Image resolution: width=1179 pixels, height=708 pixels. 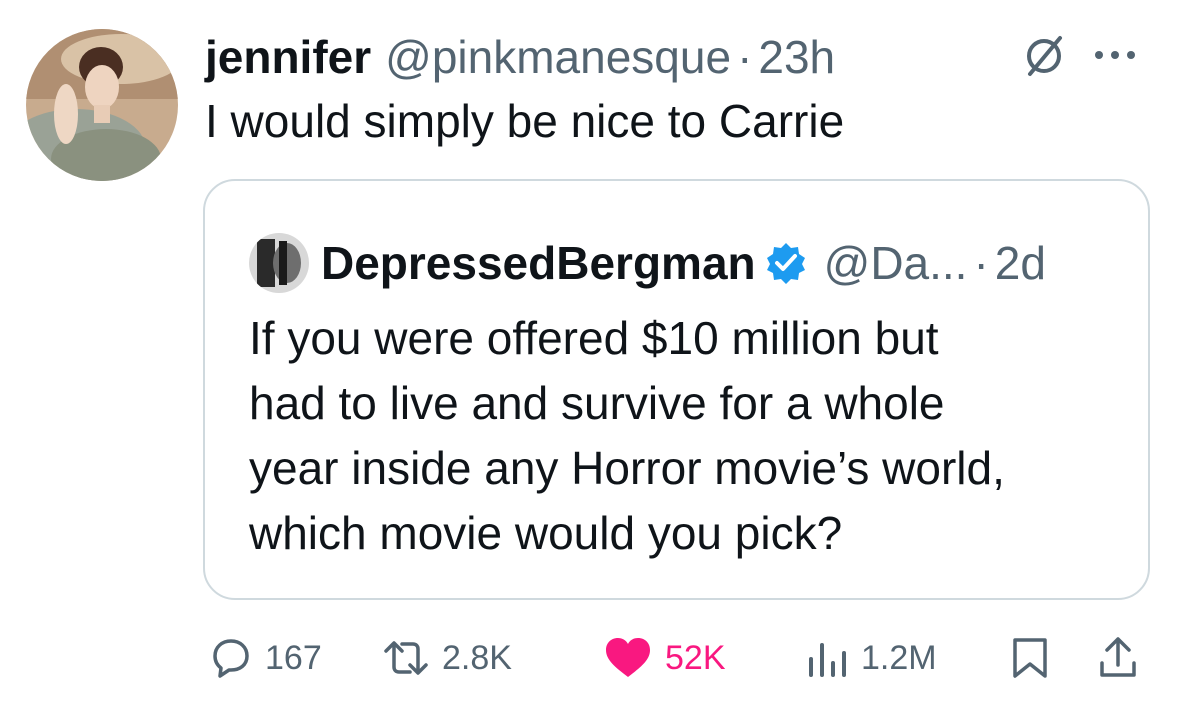 I want to click on verified-badge-icon, so click(x=785, y=263).